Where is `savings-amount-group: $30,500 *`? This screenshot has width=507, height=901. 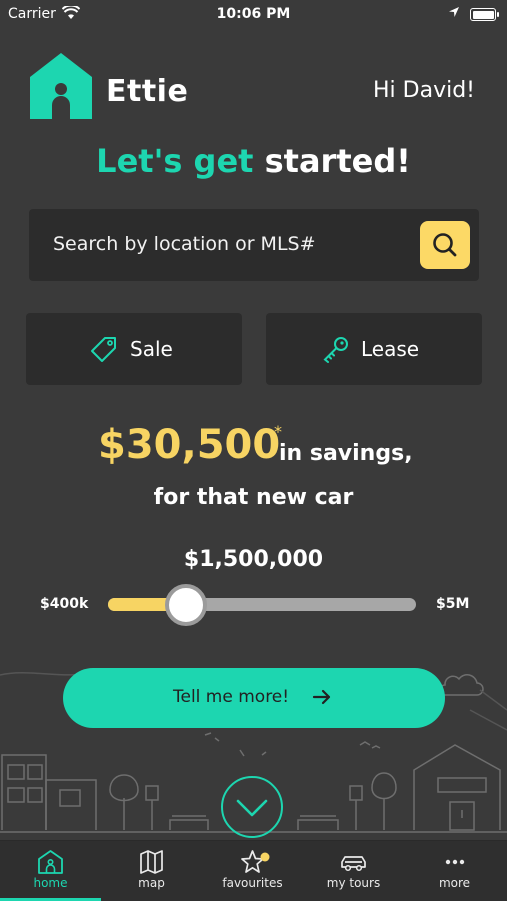
savings-amount-group: $30,500 * is located at coordinates (190, 445).